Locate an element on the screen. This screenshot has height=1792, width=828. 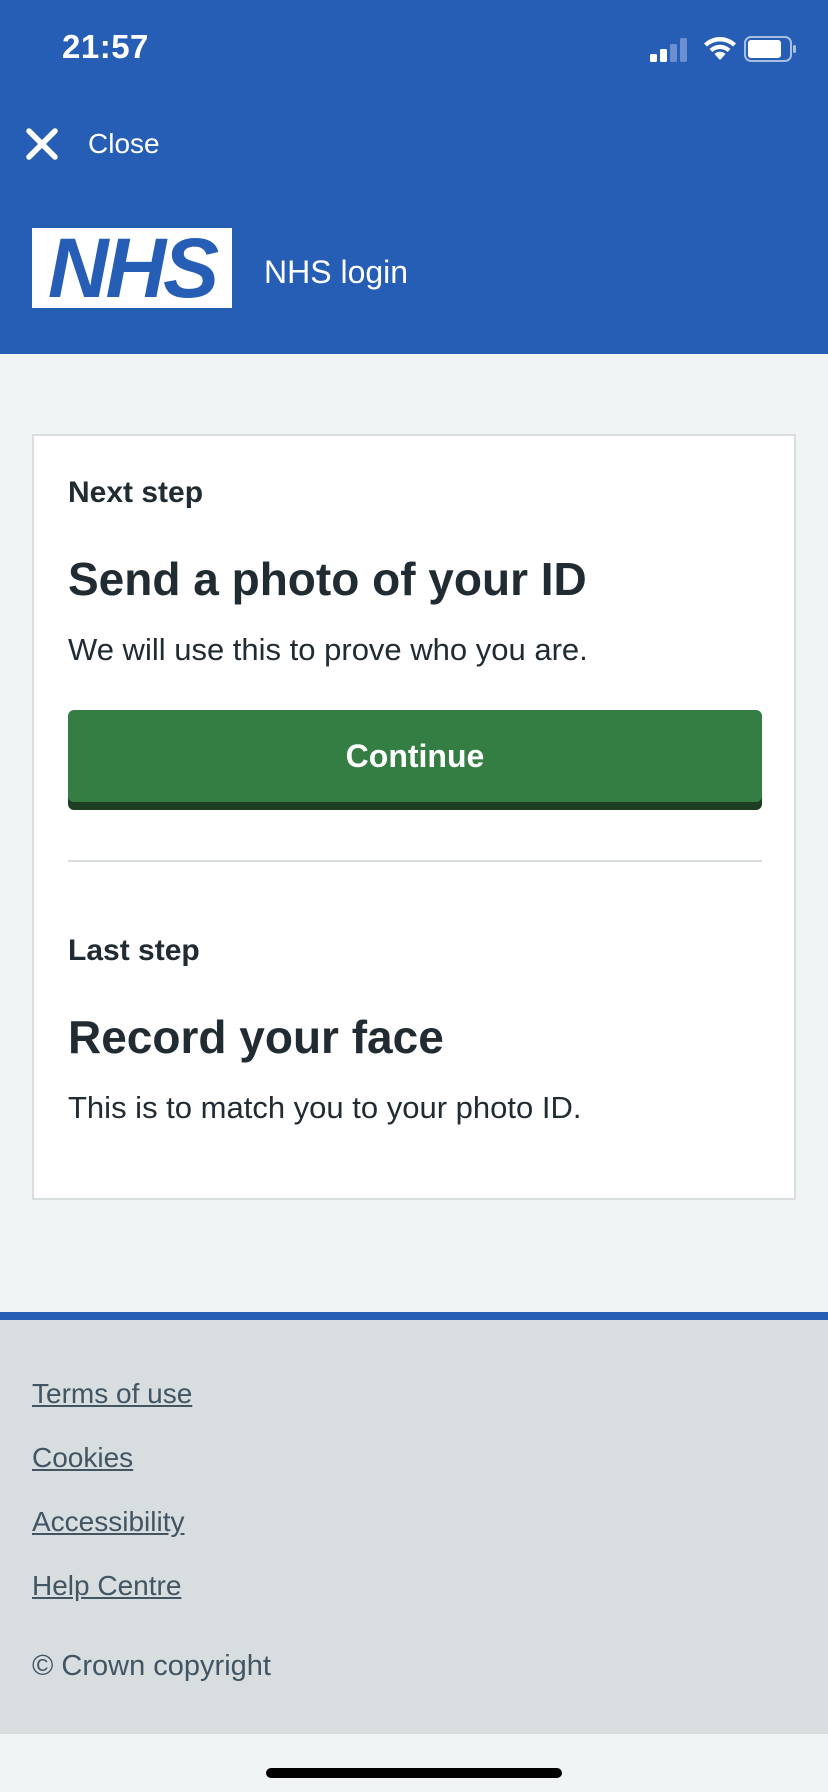
last-step-caption: Last step is located at coordinates (134, 950).